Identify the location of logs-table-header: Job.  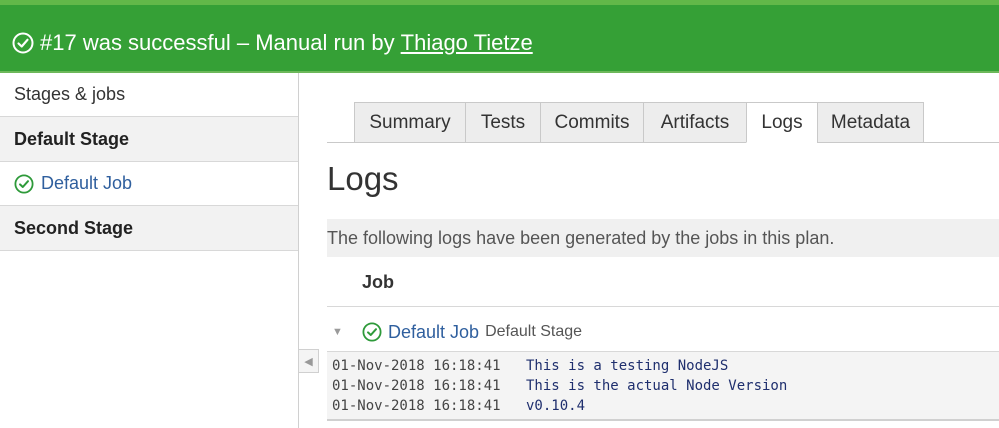
(663, 282).